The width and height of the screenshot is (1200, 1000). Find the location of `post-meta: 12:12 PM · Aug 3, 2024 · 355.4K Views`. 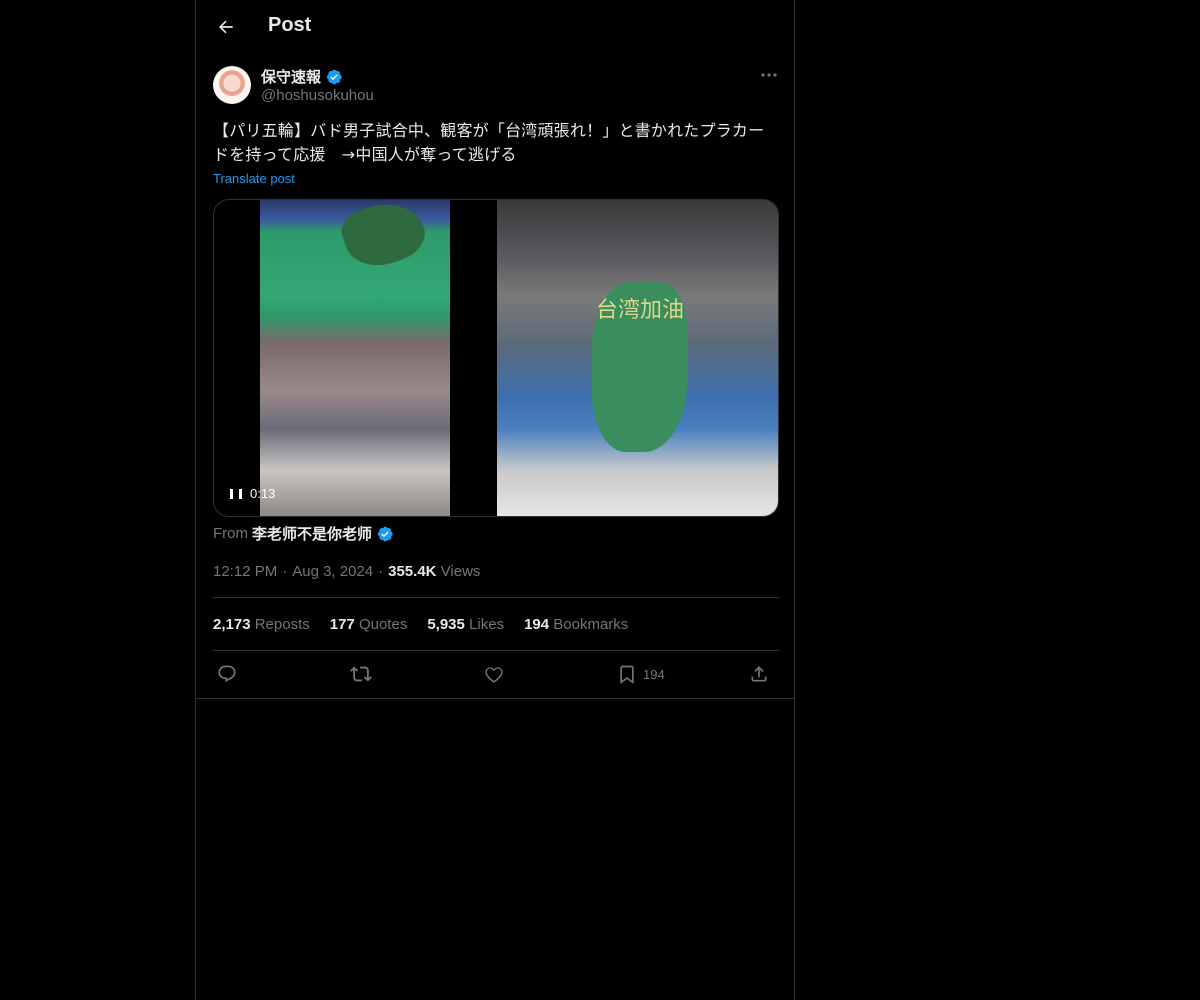

post-meta: 12:12 PM · Aug 3, 2024 · 355.4K Views is located at coordinates (346, 571).